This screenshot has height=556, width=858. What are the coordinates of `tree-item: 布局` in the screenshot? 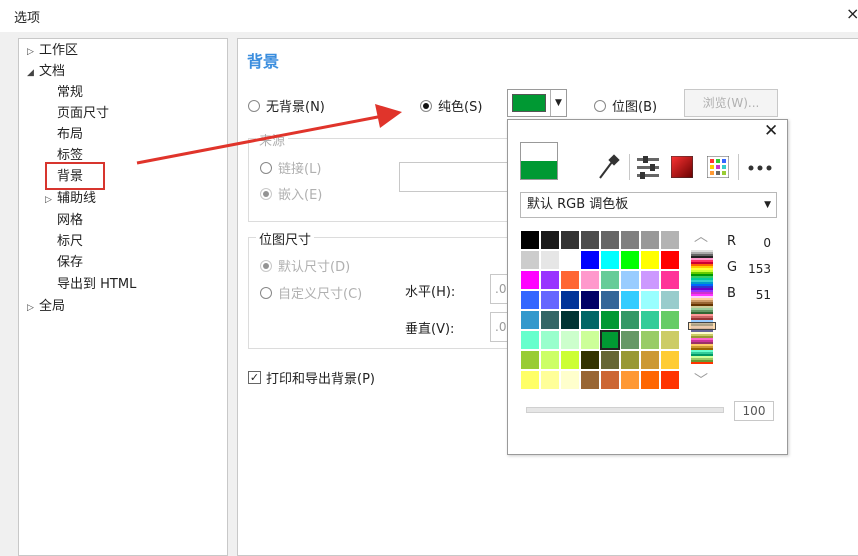 It's located at (70, 135).